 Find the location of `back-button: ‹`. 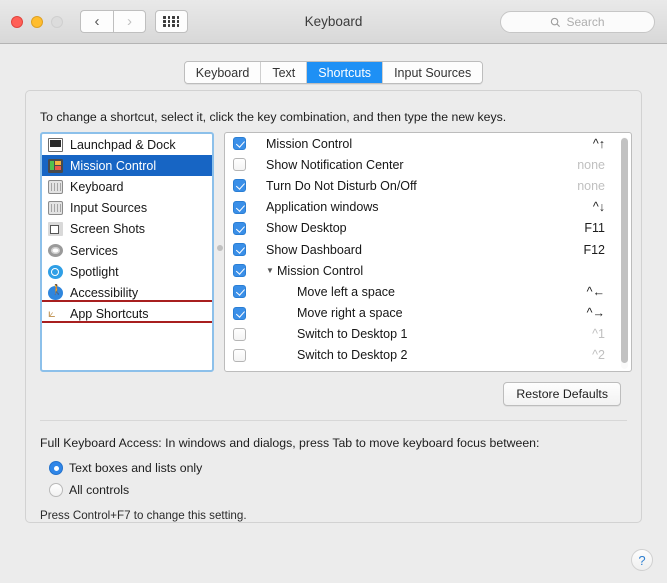

back-button: ‹ is located at coordinates (96, 21).